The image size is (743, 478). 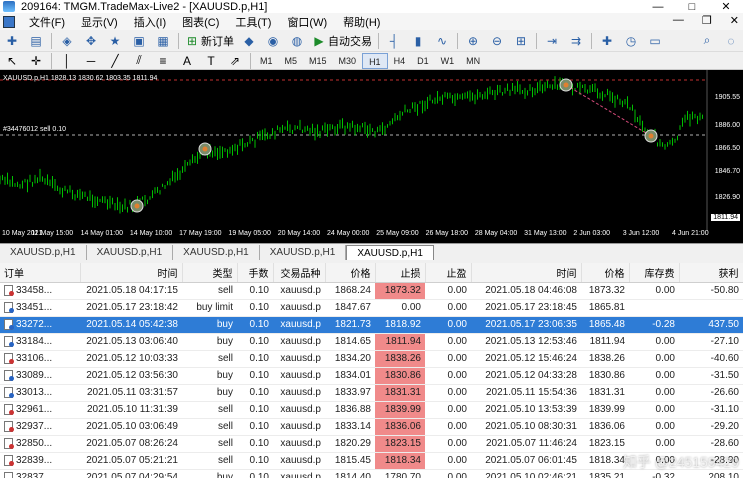 What do you see at coordinates (631, 41) in the screenshot?
I see `periods-icon: ◷` at bounding box center [631, 41].